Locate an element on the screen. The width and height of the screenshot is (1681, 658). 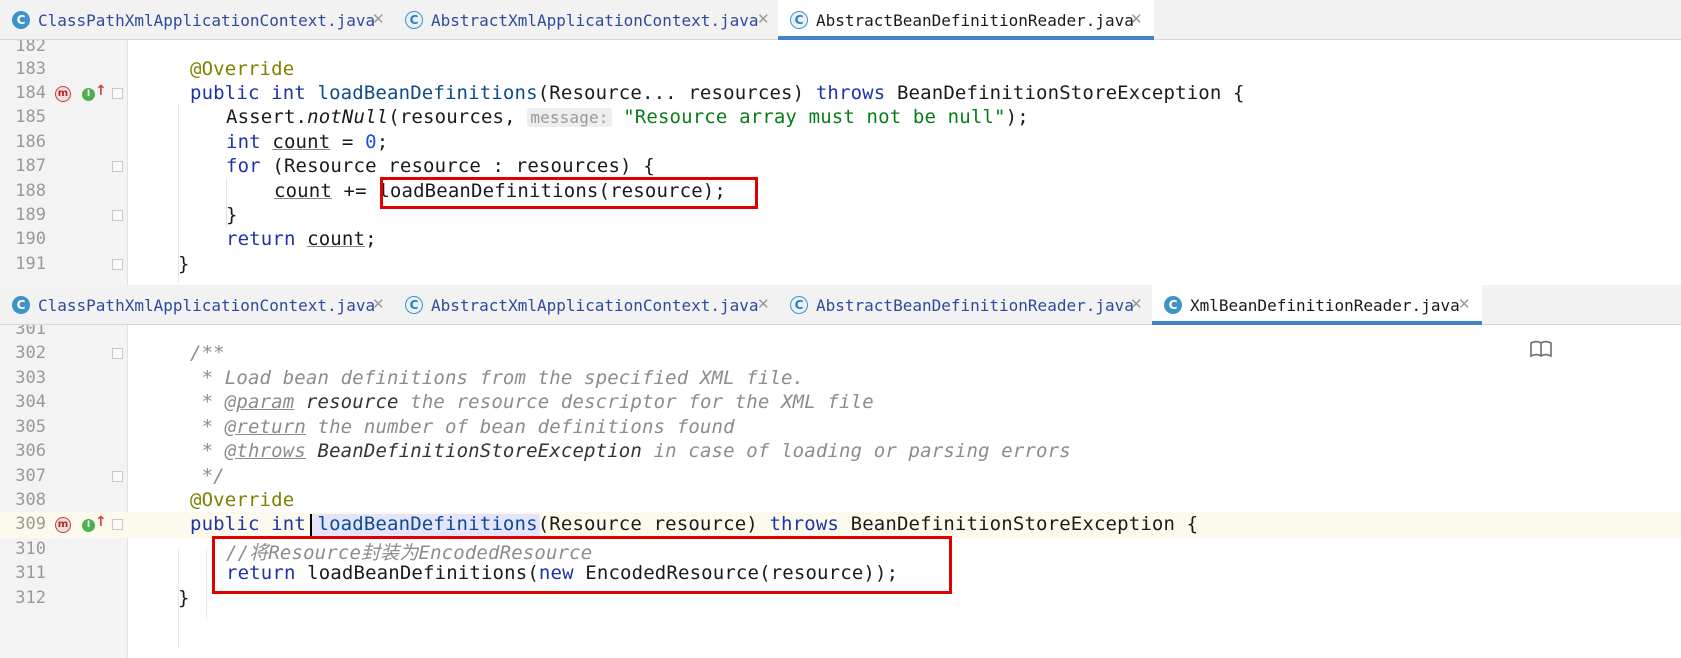
code-text: return count; is located at coordinates (301, 239).